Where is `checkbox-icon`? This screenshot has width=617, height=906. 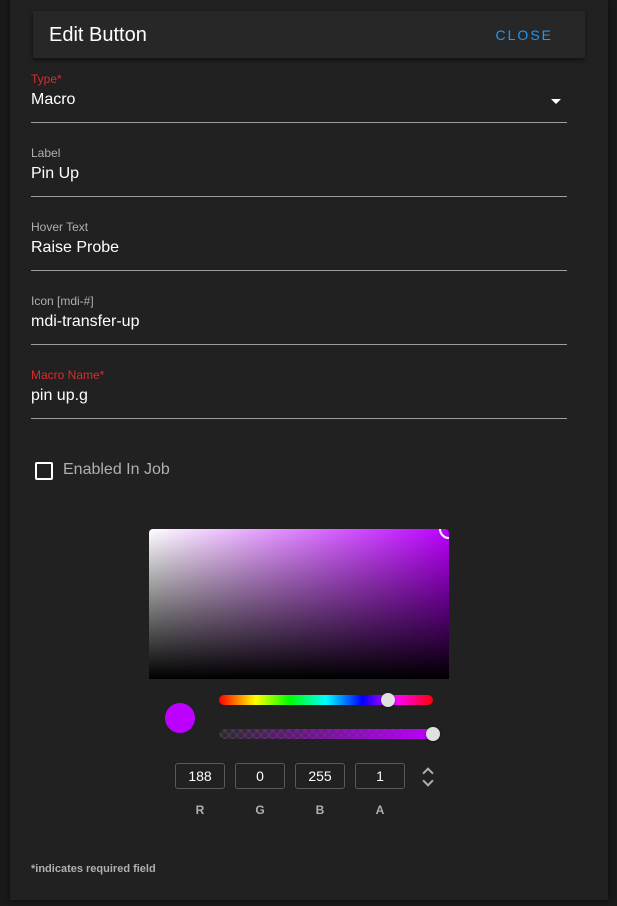 checkbox-icon is located at coordinates (44, 471).